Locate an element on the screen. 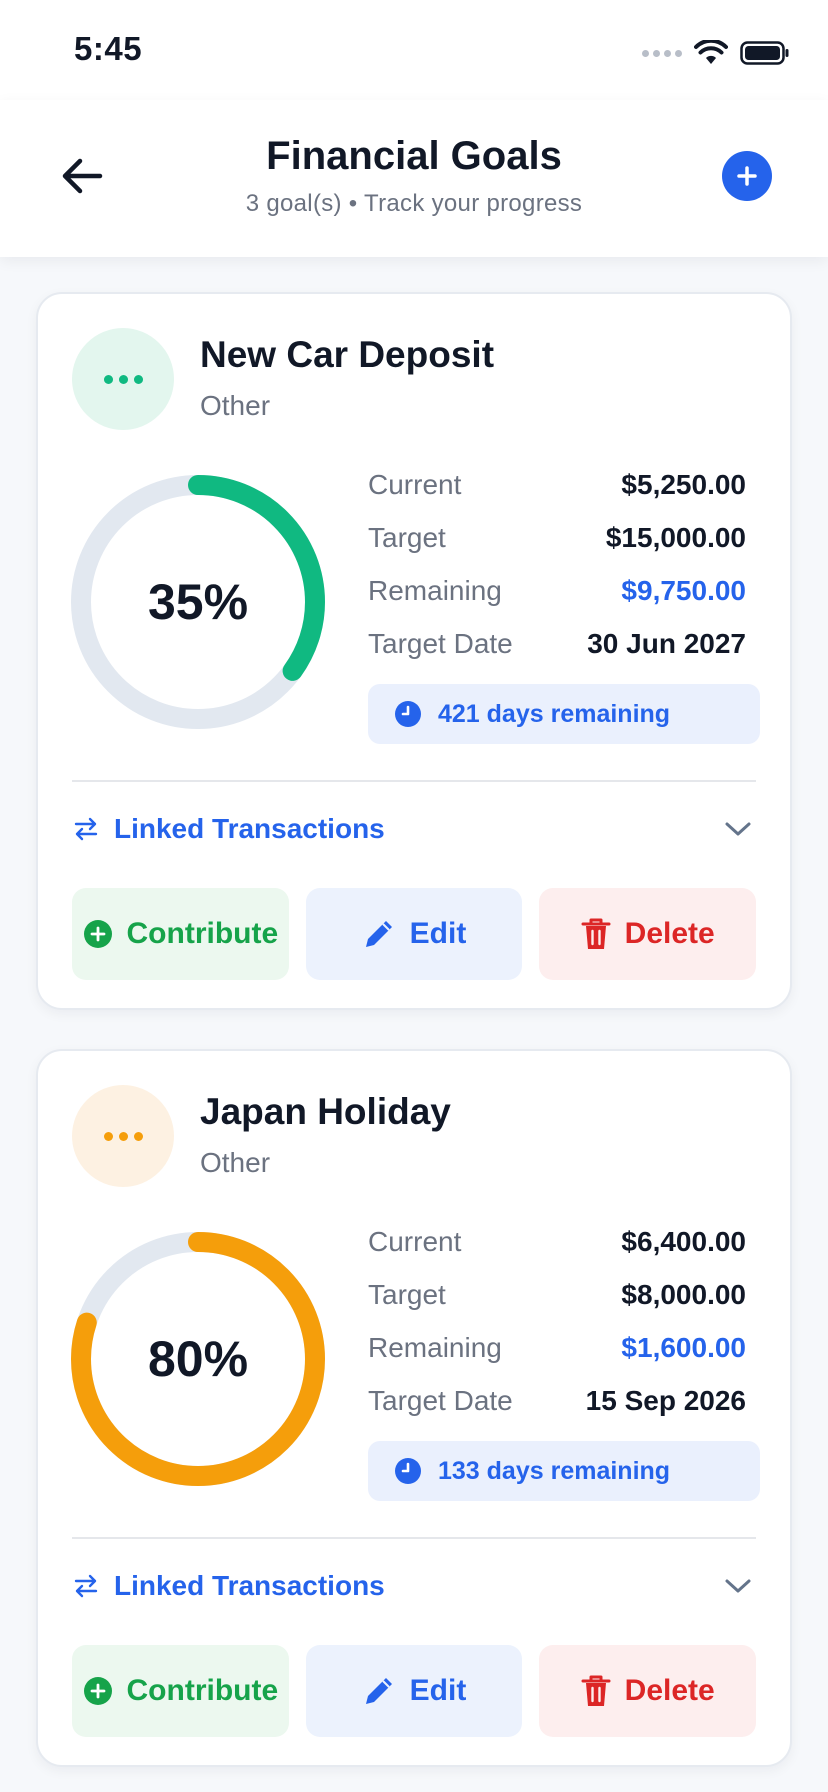 The image size is (828, 1792). goal-name: Japan Holiday is located at coordinates (325, 1111).